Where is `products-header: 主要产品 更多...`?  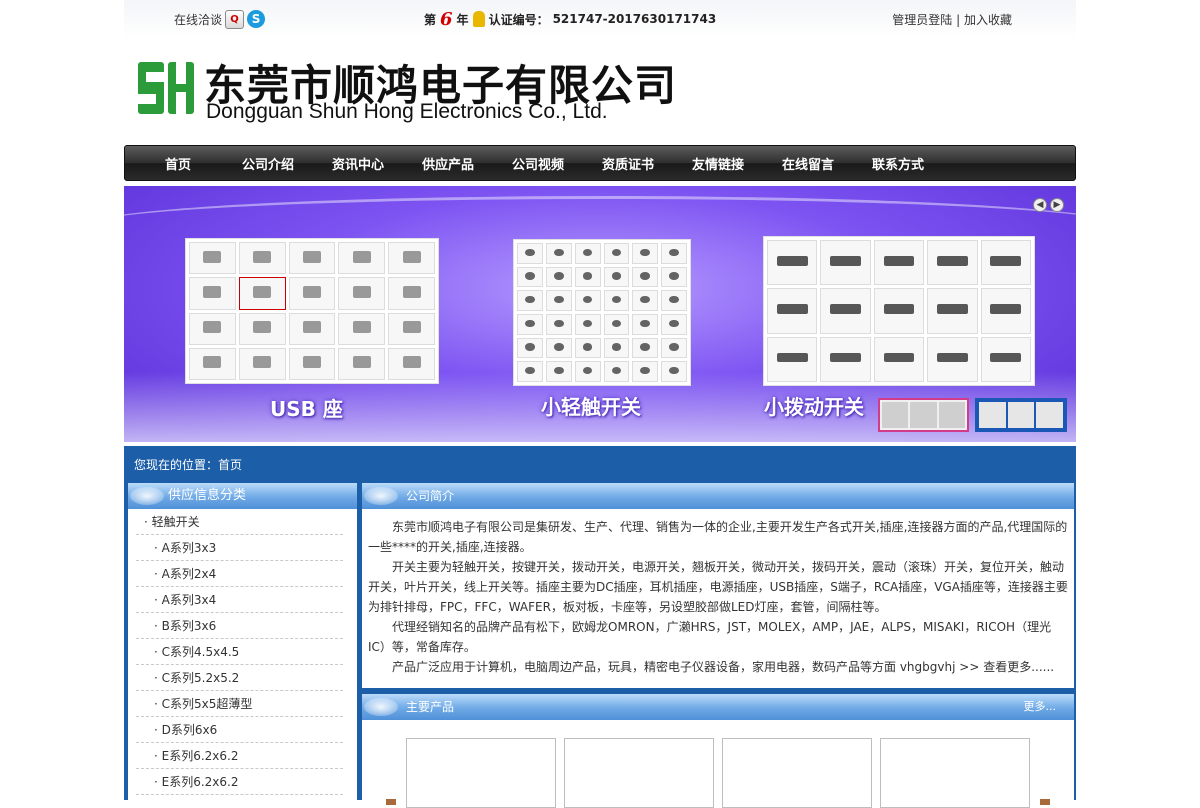 products-header: 主要产品 更多... is located at coordinates (718, 707).